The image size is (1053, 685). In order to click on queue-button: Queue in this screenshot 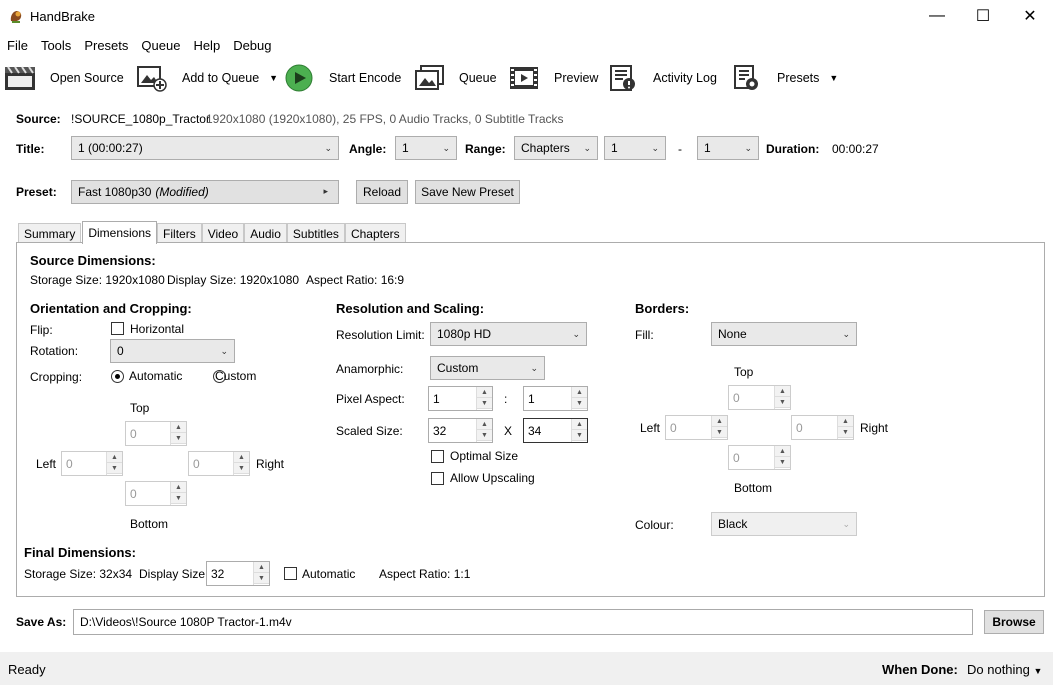, I will do `click(455, 78)`.